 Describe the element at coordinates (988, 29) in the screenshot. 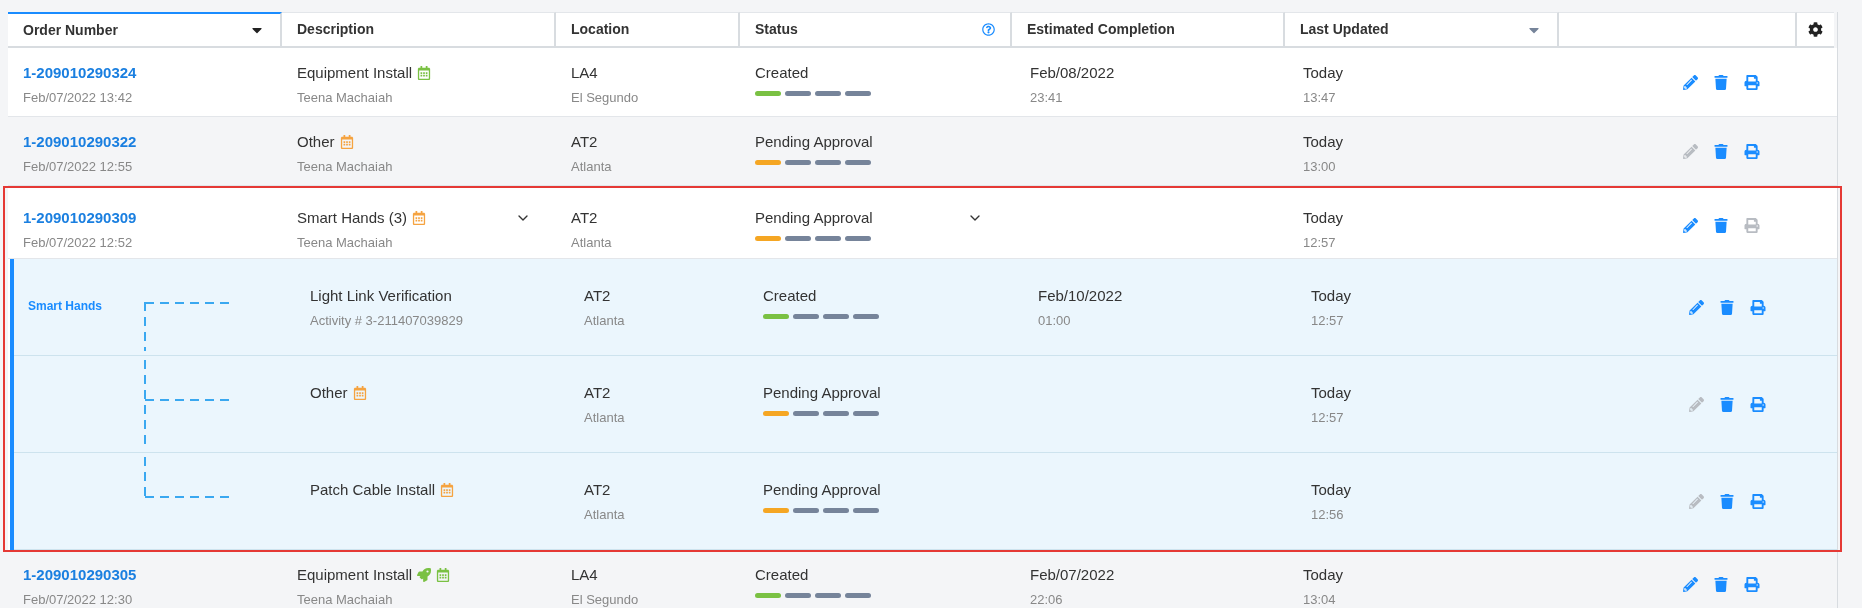

I see `help-icon` at that location.